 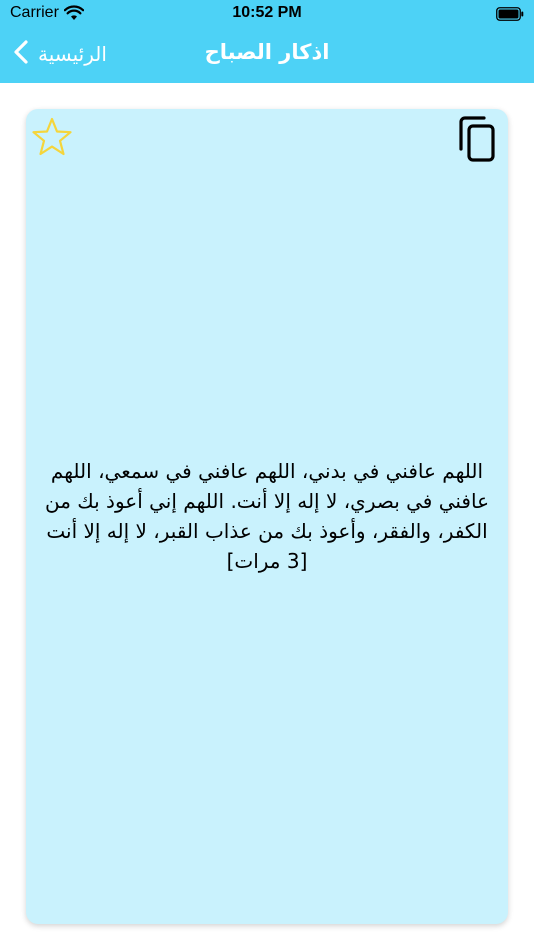 What do you see at coordinates (510, 15) in the screenshot?
I see `battery-full-icon` at bounding box center [510, 15].